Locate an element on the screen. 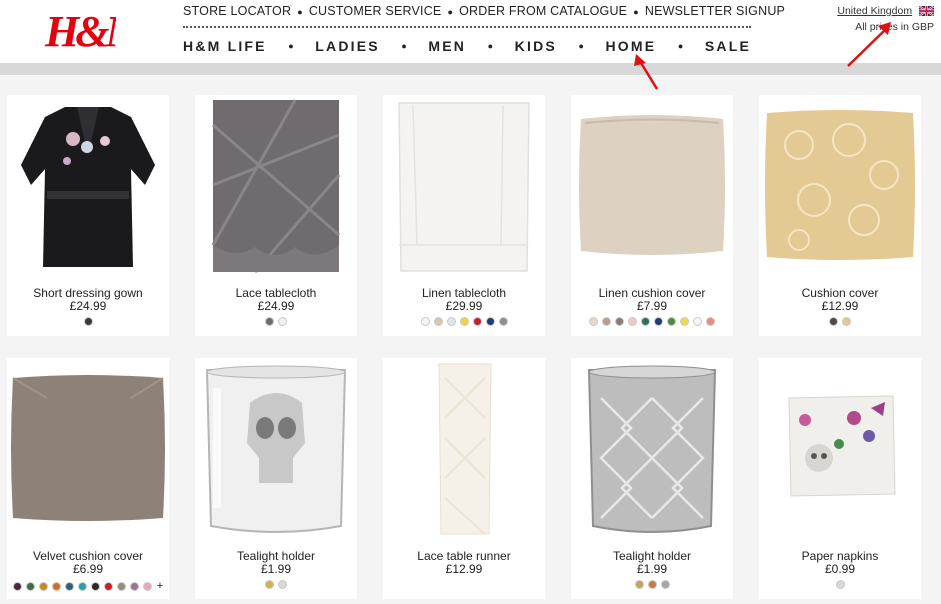  nav-sale: SALE is located at coordinates (728, 46).